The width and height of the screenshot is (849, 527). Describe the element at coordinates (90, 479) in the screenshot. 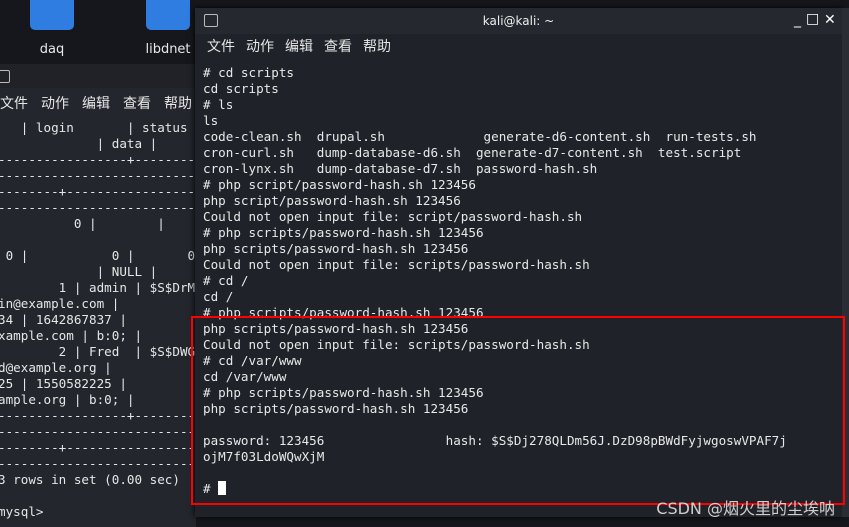

I see `terminal-line: 3 rows in set (0.00 sec)` at that location.